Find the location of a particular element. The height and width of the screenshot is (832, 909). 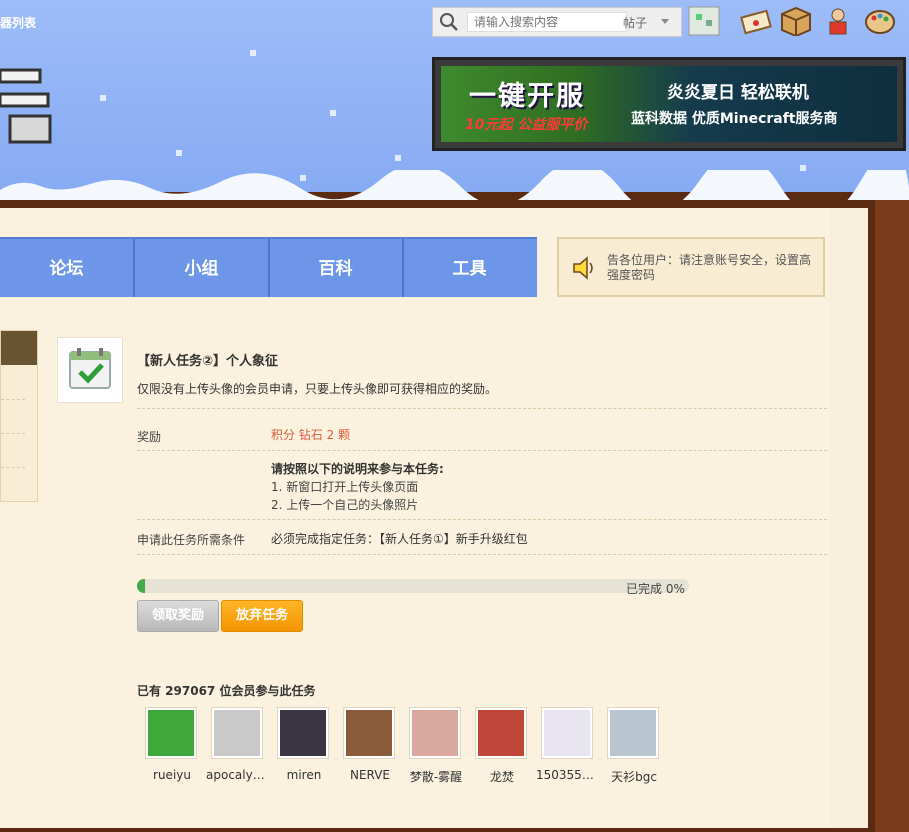

participant-name: 龙焚 is located at coordinates (502, 776).